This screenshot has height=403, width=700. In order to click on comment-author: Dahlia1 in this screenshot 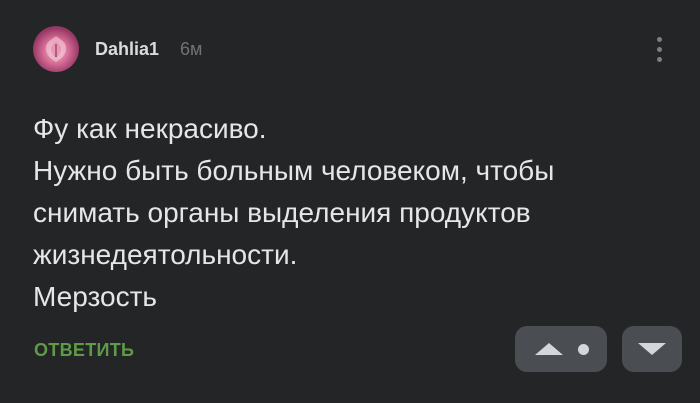, I will do `click(127, 49)`.